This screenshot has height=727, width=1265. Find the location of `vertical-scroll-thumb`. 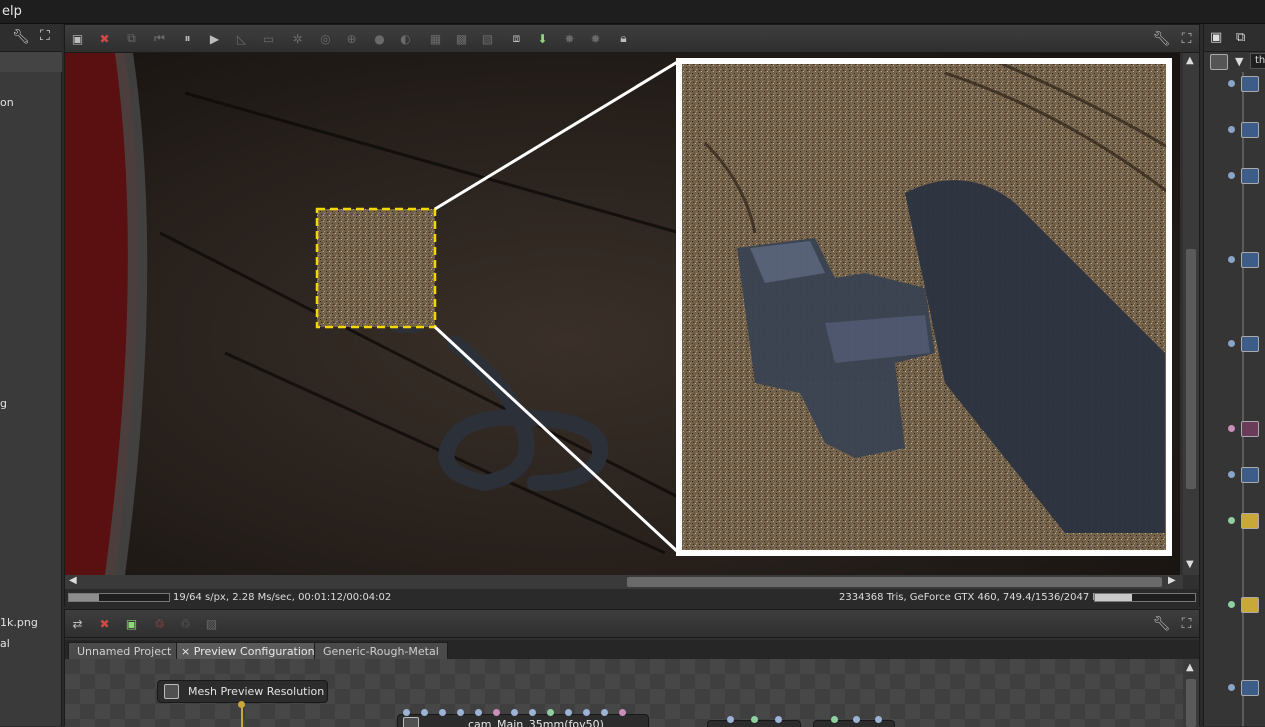

vertical-scroll-thumb is located at coordinates (1191, 369).